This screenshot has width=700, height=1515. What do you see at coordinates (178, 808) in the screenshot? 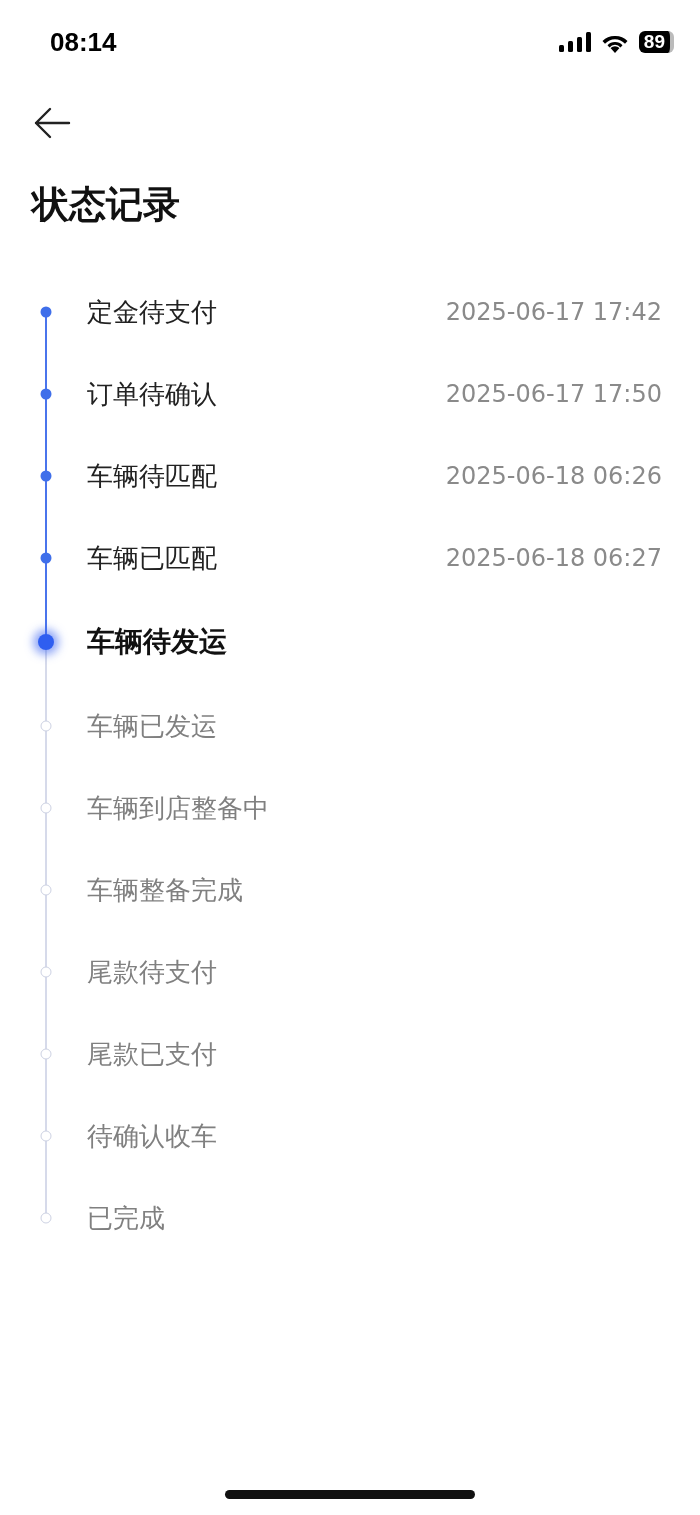
I see `status-label: 车辆到店整备中` at bounding box center [178, 808].